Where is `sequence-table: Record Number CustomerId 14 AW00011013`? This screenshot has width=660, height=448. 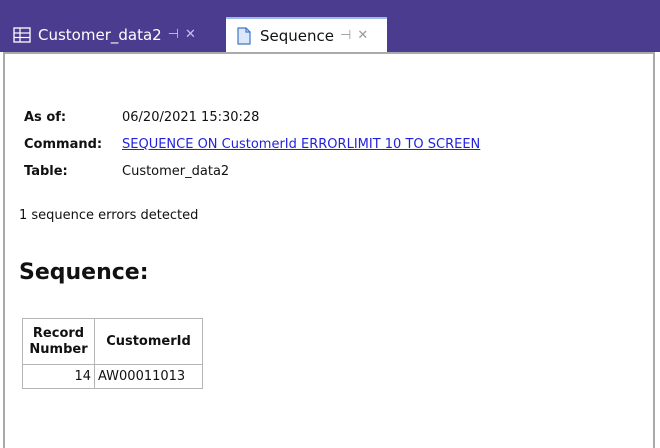
sequence-table: Record Number CustomerId 14 AW00011013 is located at coordinates (112, 353).